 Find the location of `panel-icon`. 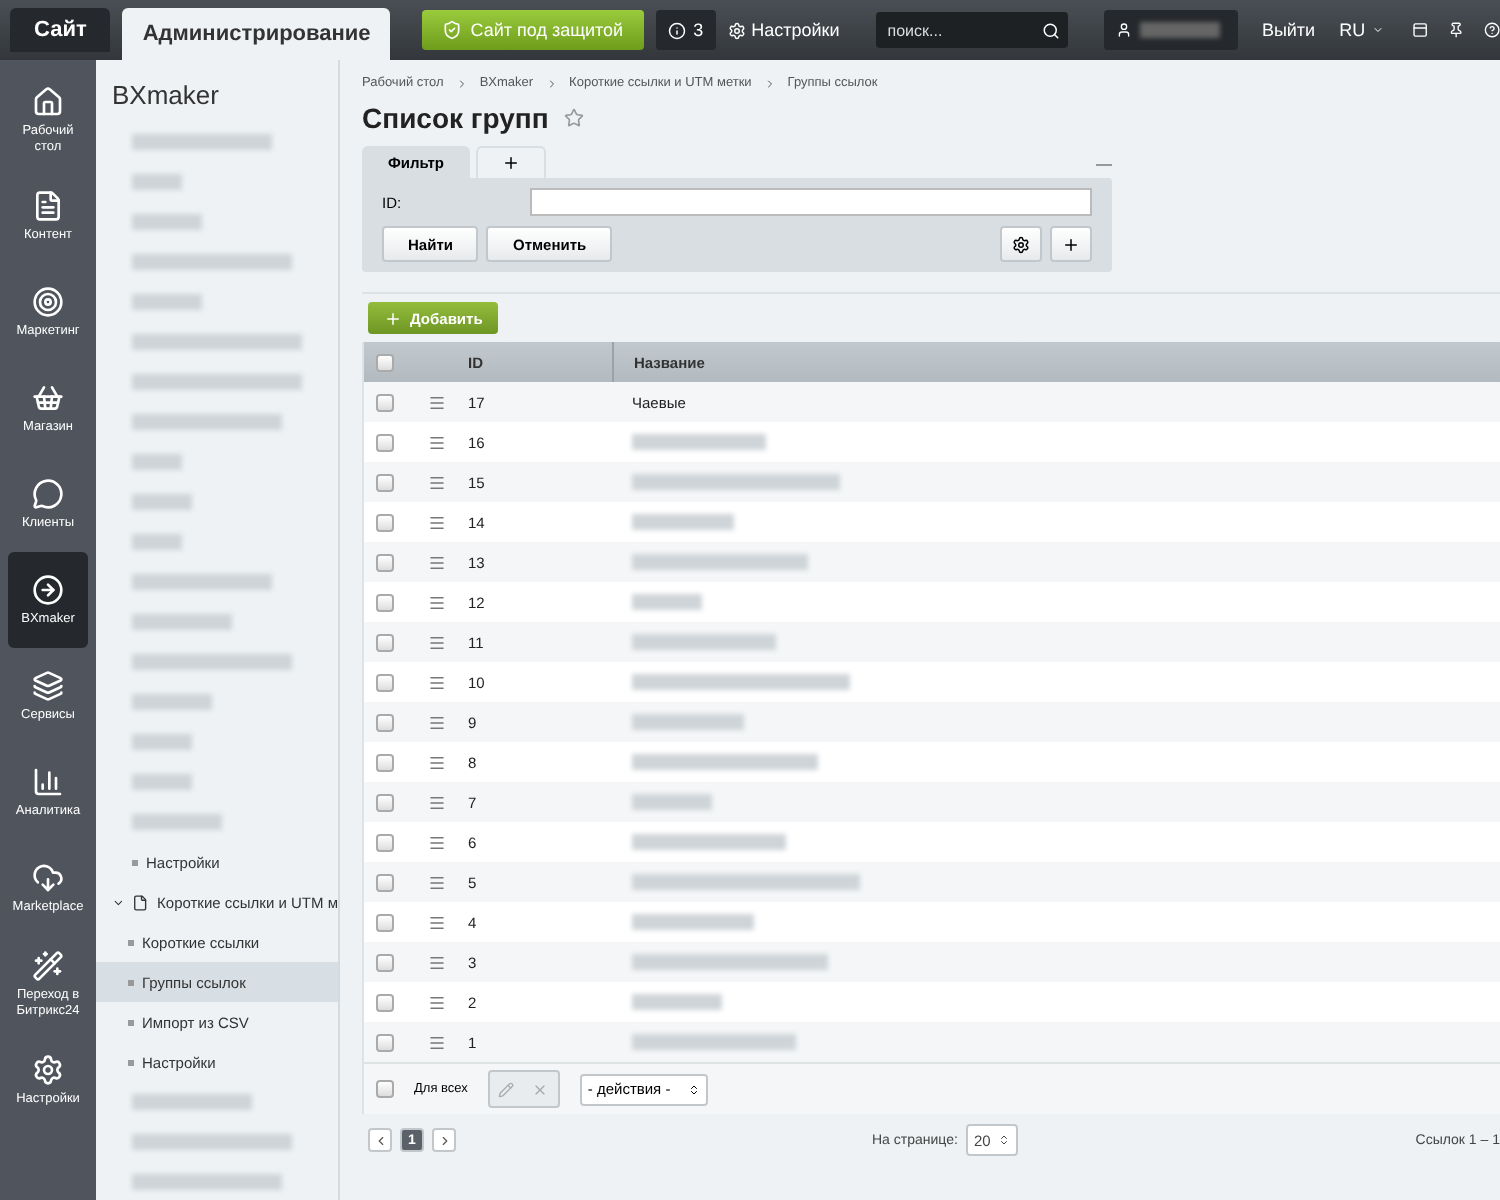

panel-icon is located at coordinates (1419, 30).